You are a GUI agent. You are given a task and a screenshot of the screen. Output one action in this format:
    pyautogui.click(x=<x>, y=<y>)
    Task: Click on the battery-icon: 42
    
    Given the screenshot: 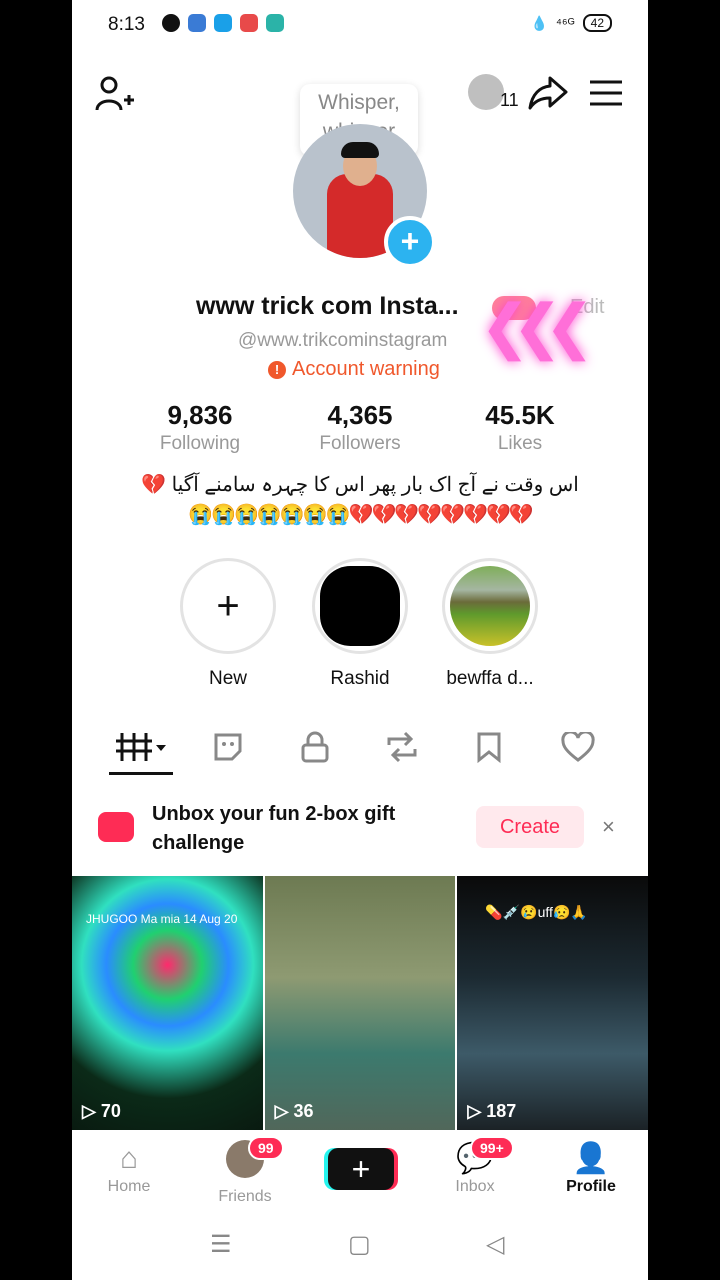 What is the action you would take?
    pyautogui.click(x=597, y=23)
    